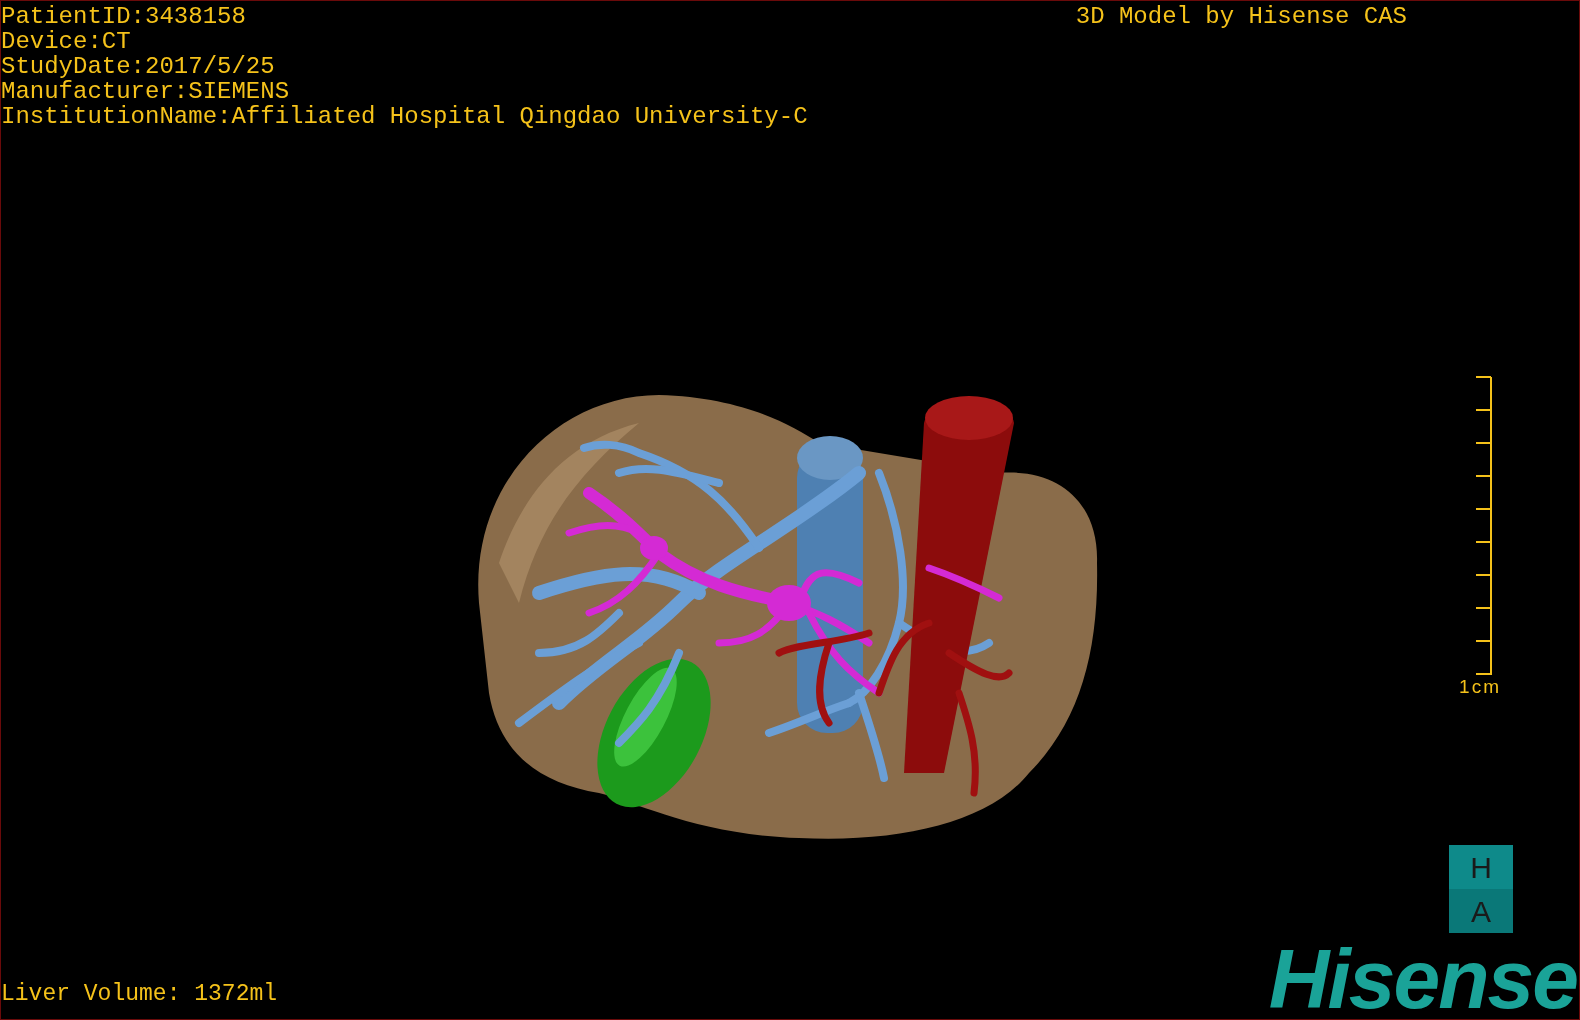  What do you see at coordinates (1480, 687) in the screenshot?
I see `scale-label: 1cm` at bounding box center [1480, 687].